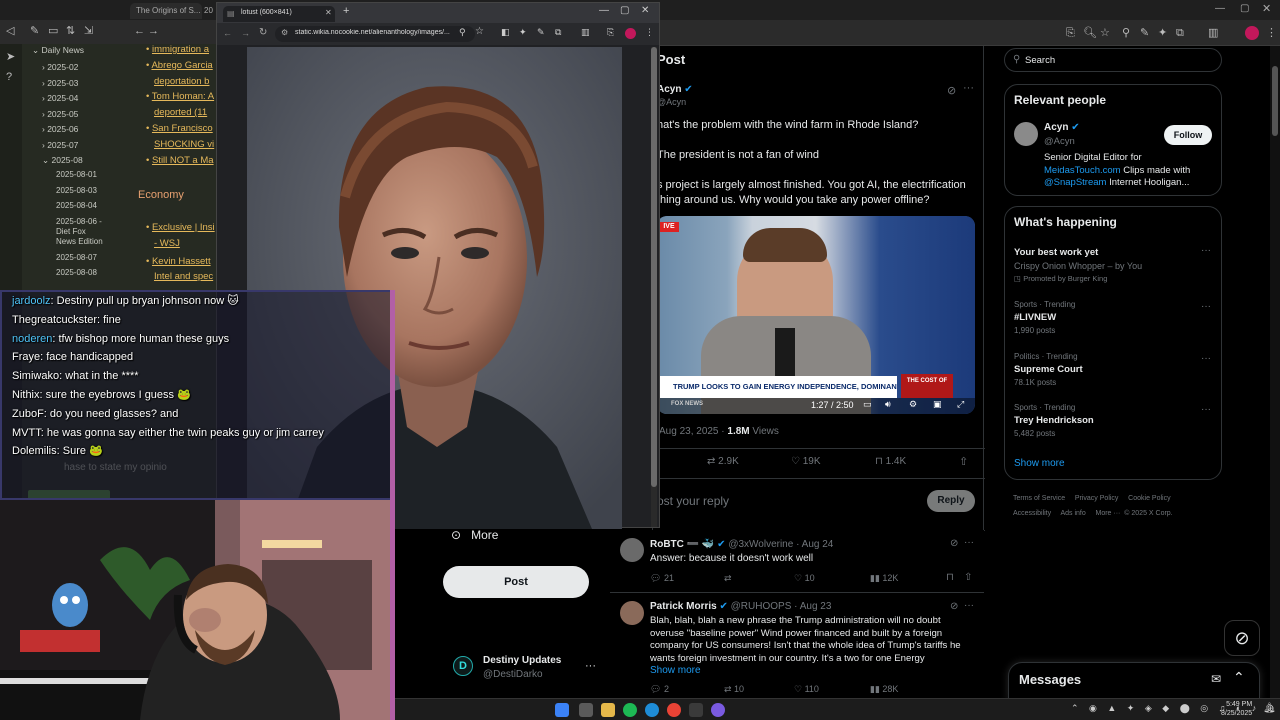 This screenshot has height=720, width=1280. Describe the element at coordinates (1242, 638) in the screenshot. I see `grok-floating-icon: ⊘` at that location.